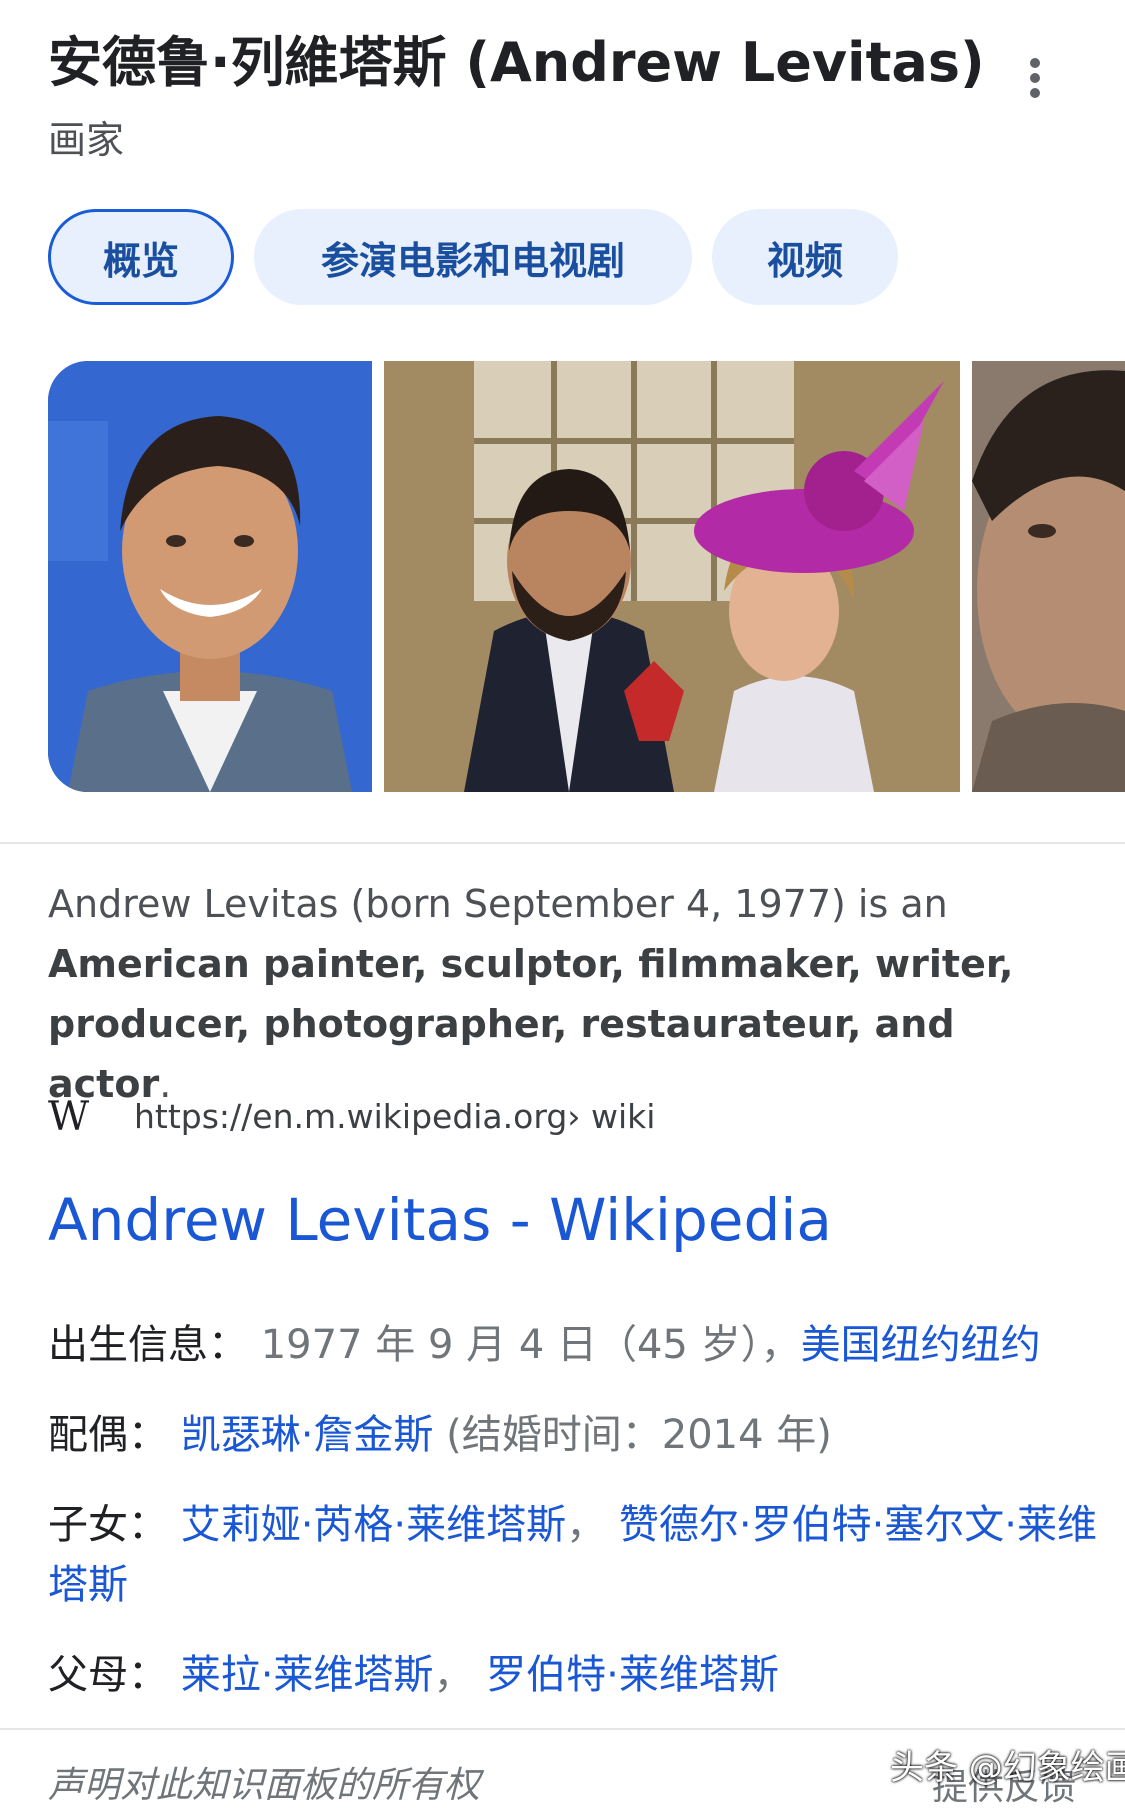 This screenshot has height=1810, width=1125. I want to click on source-path: › wiki, so click(611, 1116).